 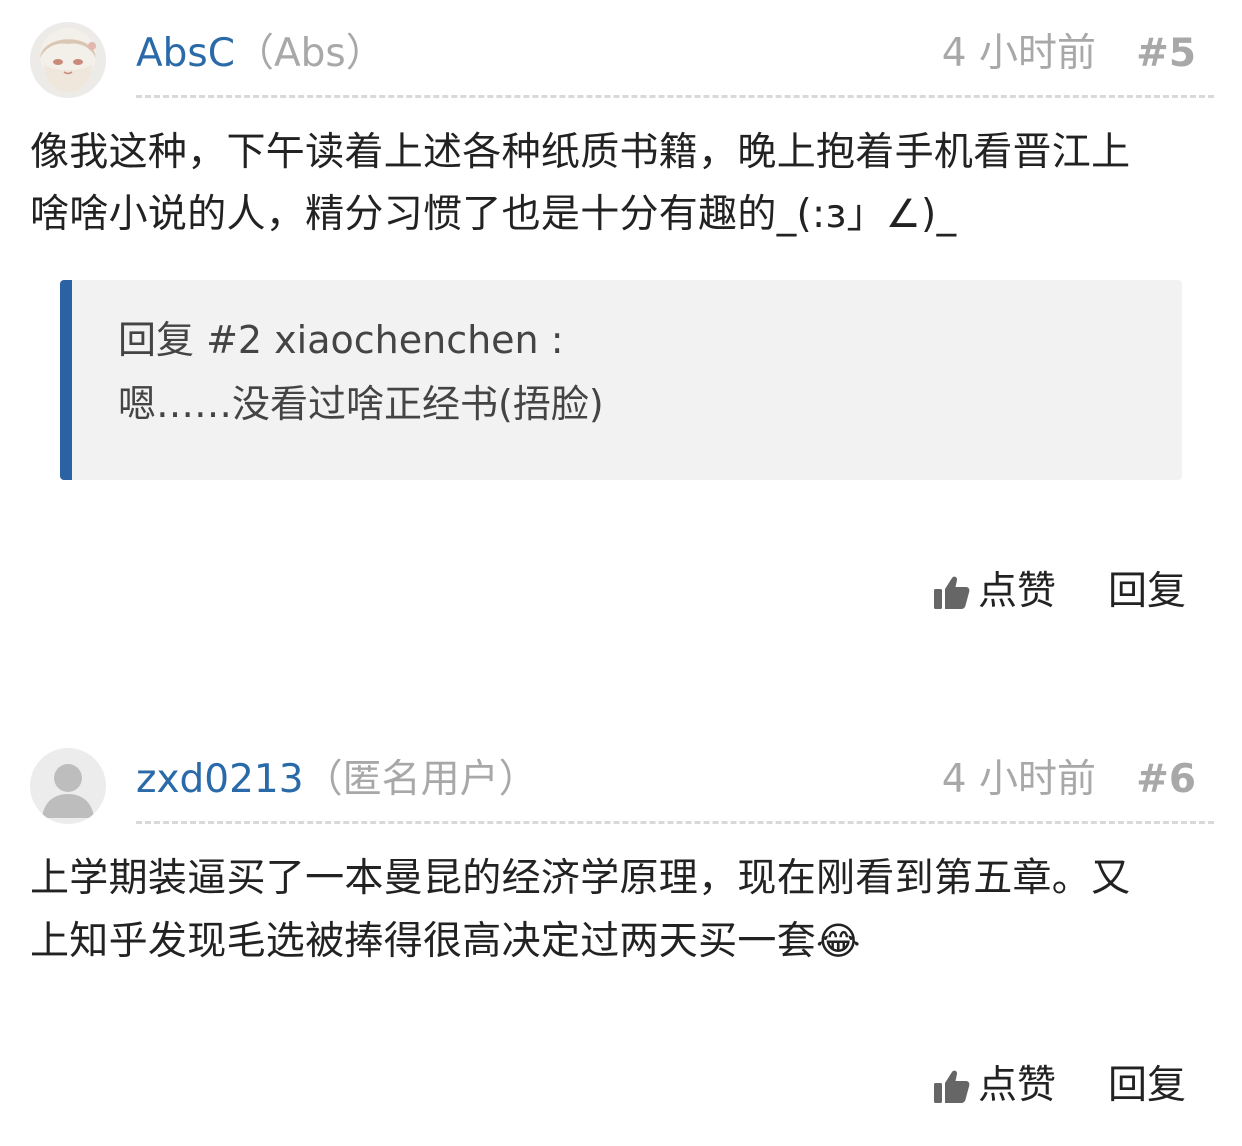 What do you see at coordinates (420, 779) in the screenshot?
I see `user-nickname: （匿名用户）` at bounding box center [420, 779].